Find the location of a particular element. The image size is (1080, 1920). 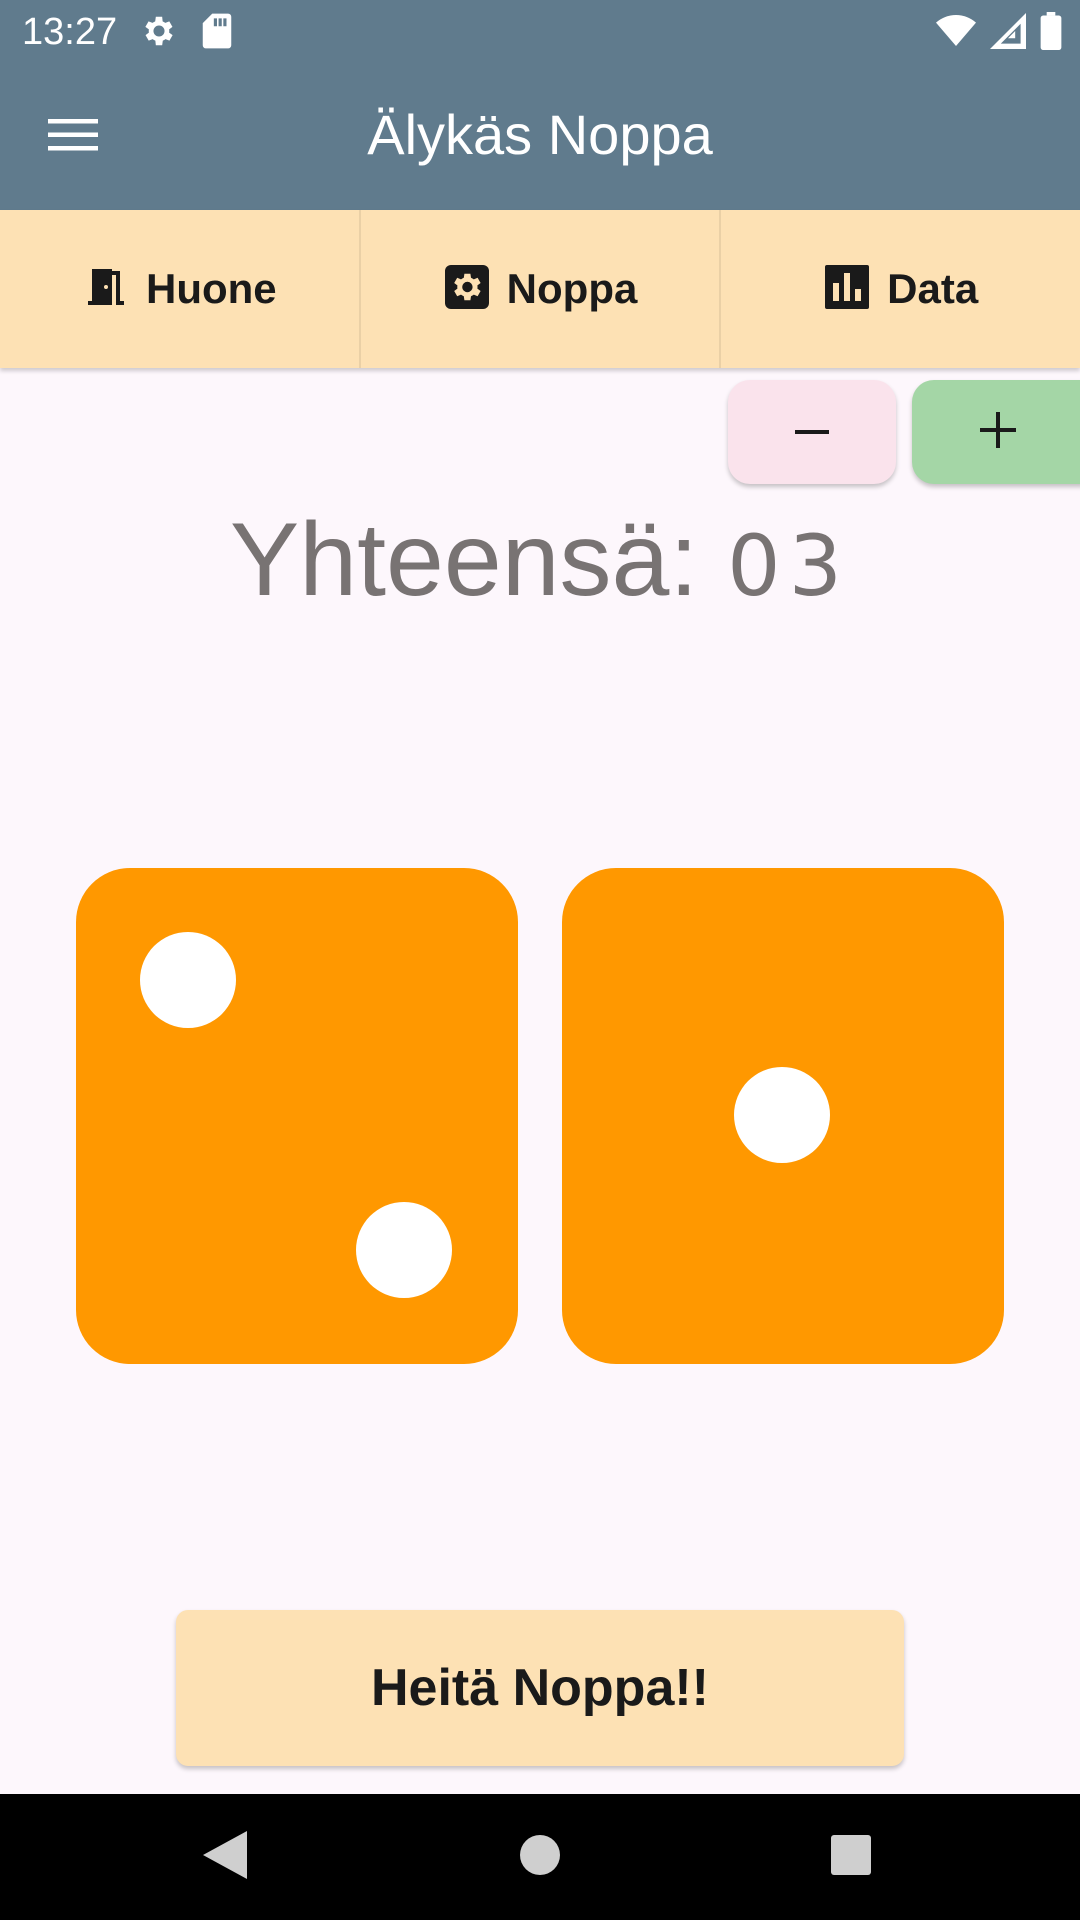

home-button is located at coordinates (540, 1857).